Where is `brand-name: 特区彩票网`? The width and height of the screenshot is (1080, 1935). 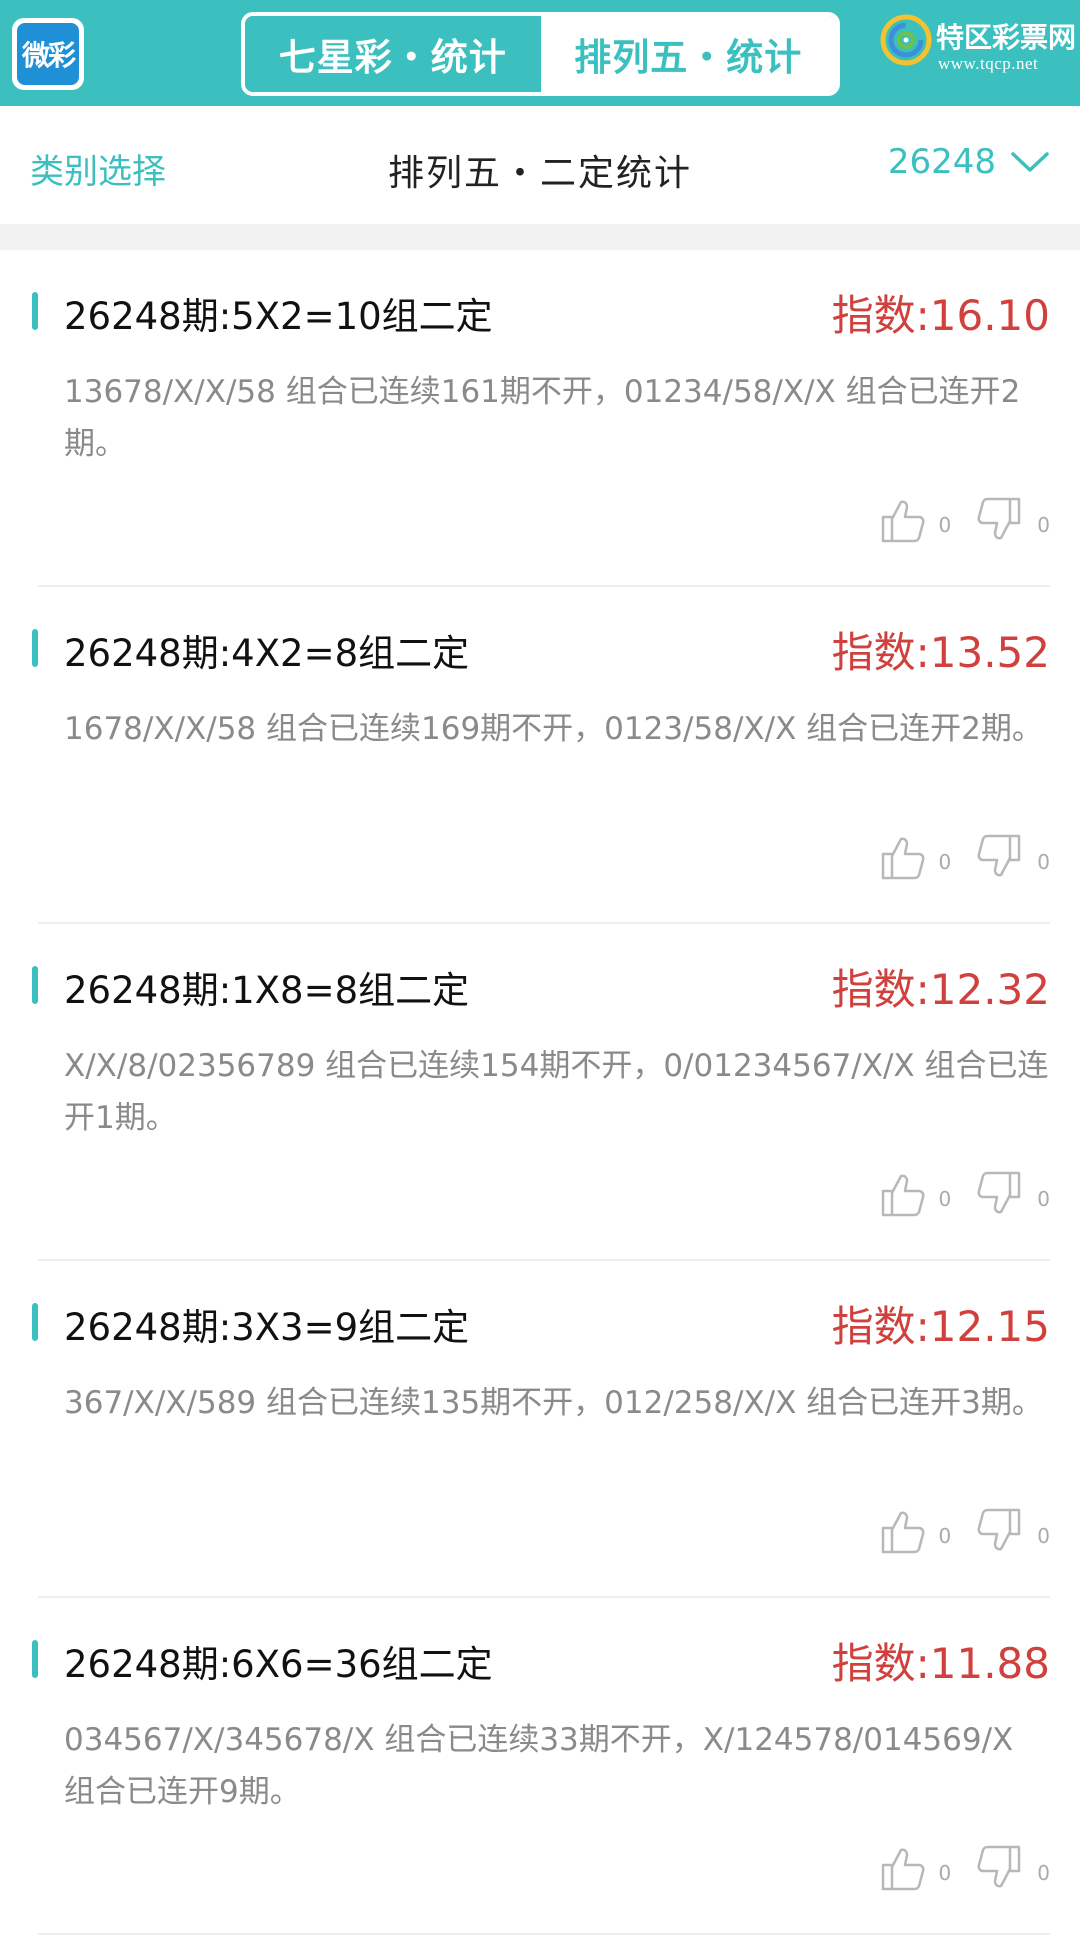
brand-name: 特区彩票网 is located at coordinates (1006, 37).